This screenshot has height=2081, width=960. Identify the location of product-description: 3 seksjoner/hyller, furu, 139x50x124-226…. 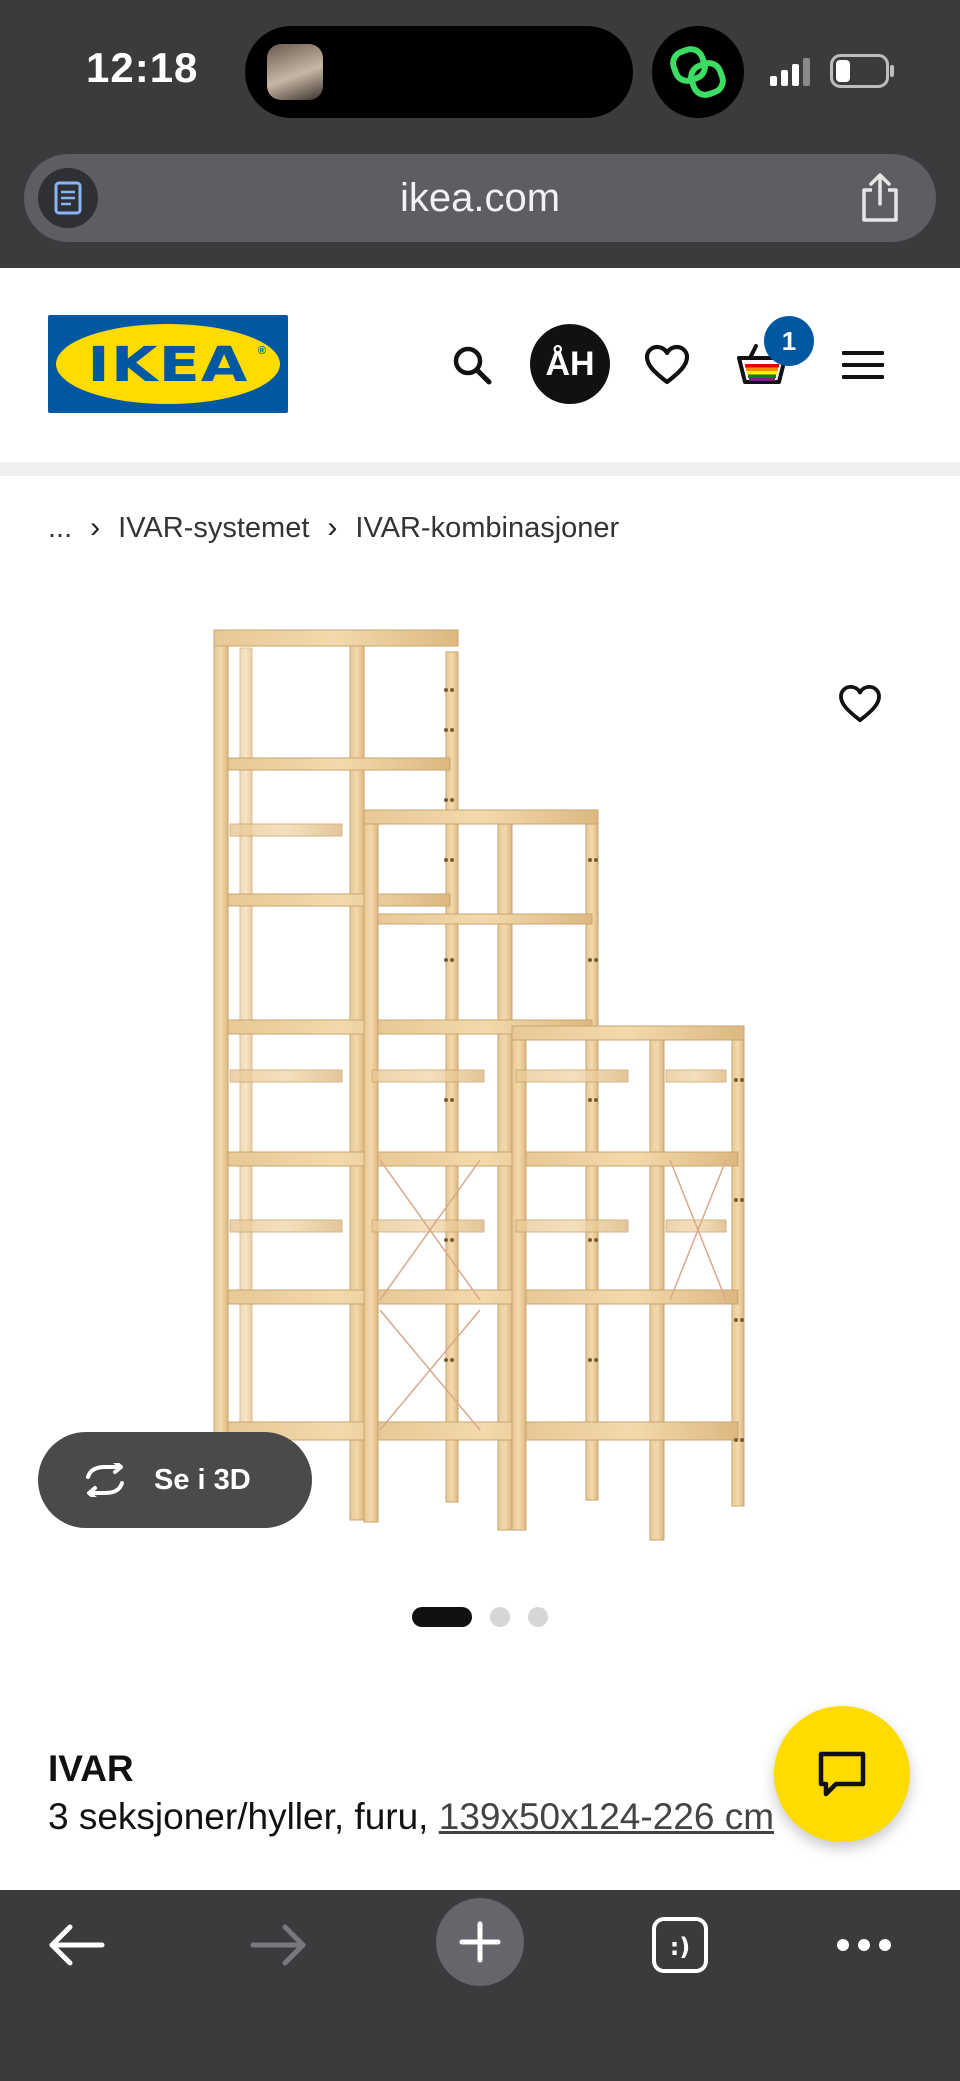
(411, 1817).